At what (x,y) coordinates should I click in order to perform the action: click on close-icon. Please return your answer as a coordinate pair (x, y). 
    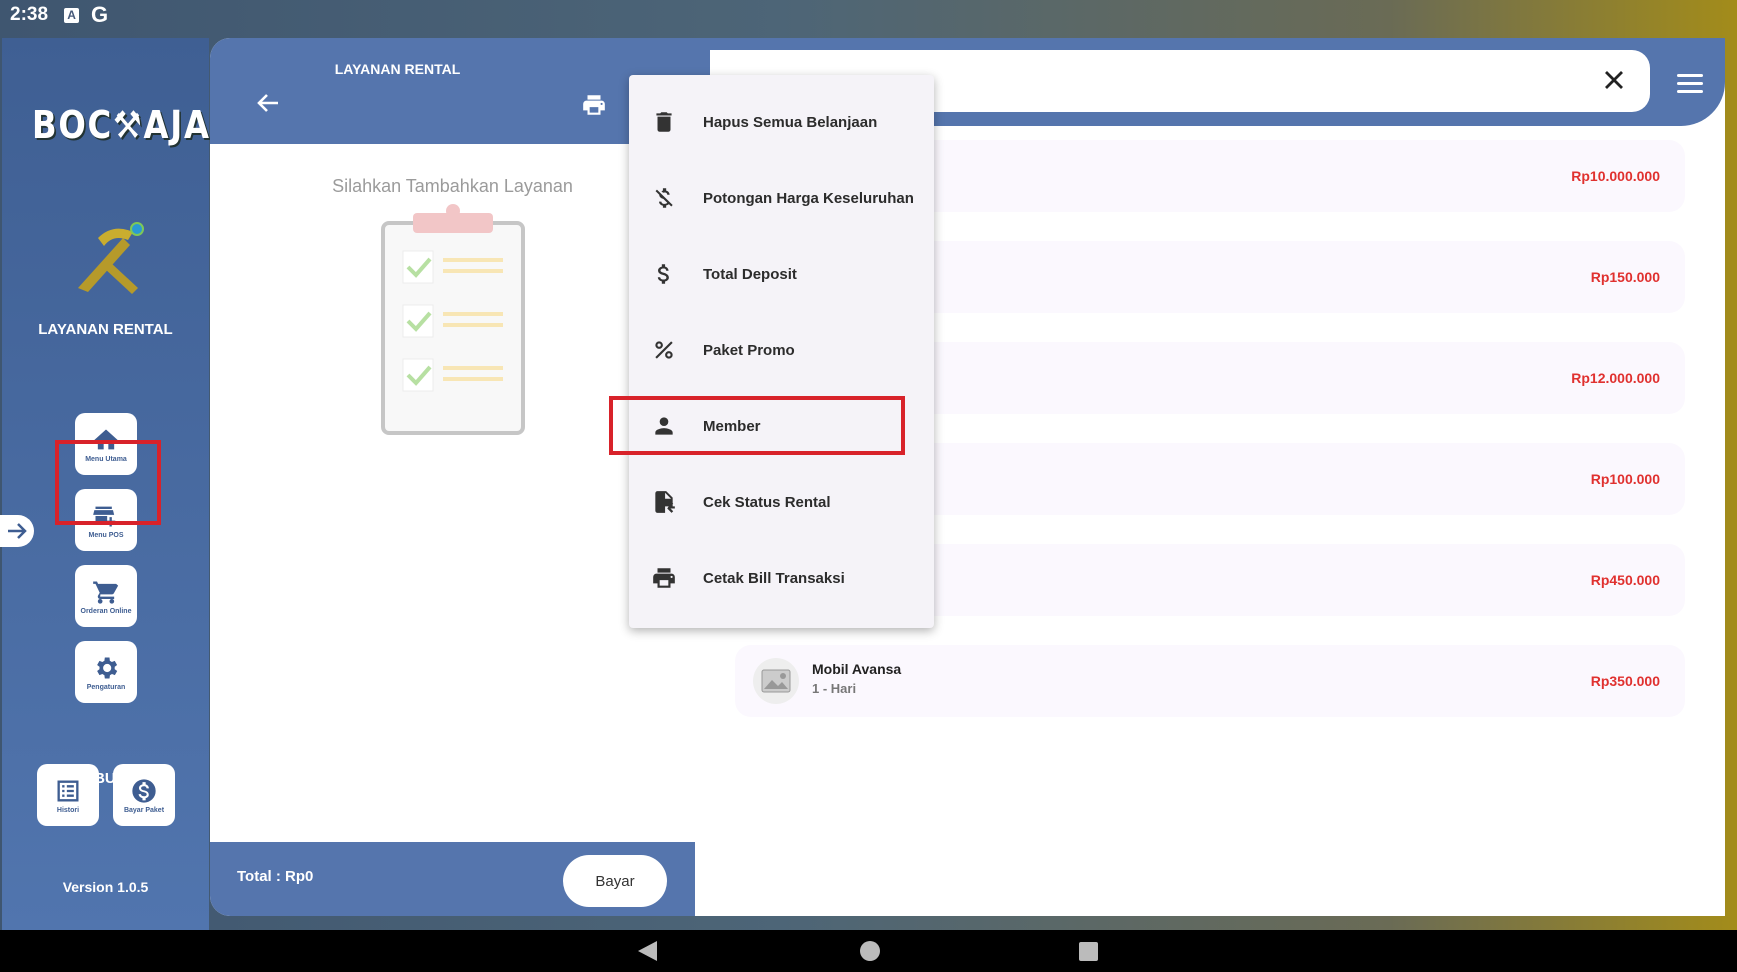
    Looking at the image, I should click on (1614, 80).